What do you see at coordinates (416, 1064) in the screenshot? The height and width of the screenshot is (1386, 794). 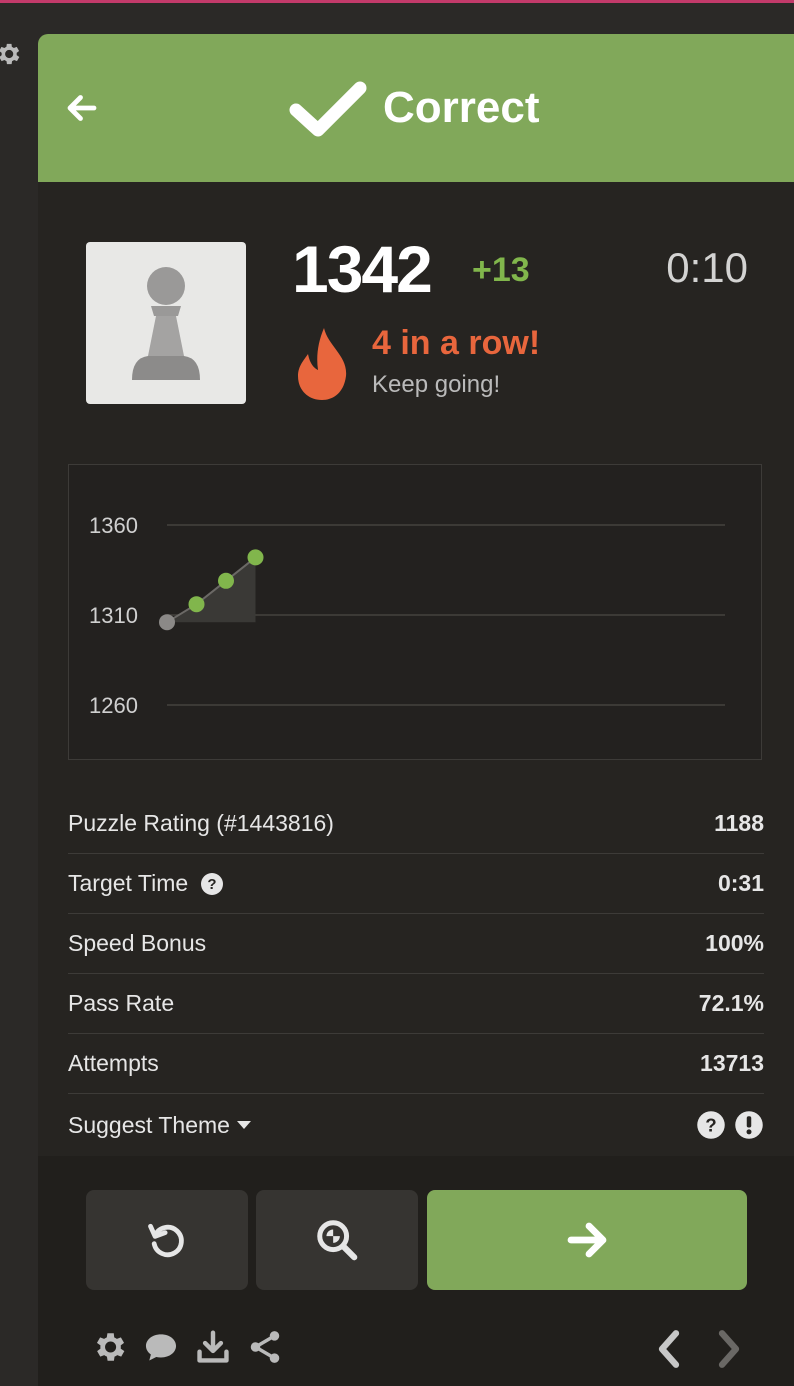 I see `stat-row-attempts: Attempts 13713` at bounding box center [416, 1064].